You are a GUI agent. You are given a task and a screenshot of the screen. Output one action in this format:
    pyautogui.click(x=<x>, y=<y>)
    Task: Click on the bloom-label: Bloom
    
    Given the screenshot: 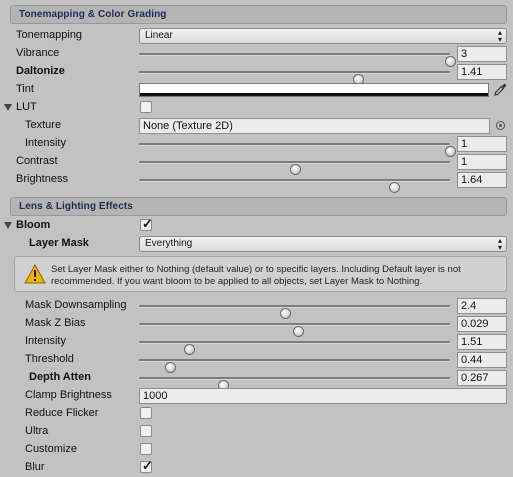 What is the action you would take?
    pyautogui.click(x=33, y=225)
    